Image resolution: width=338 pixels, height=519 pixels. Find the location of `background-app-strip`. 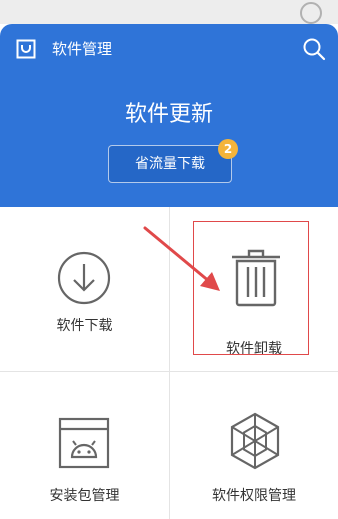

background-app-strip is located at coordinates (169, 12).